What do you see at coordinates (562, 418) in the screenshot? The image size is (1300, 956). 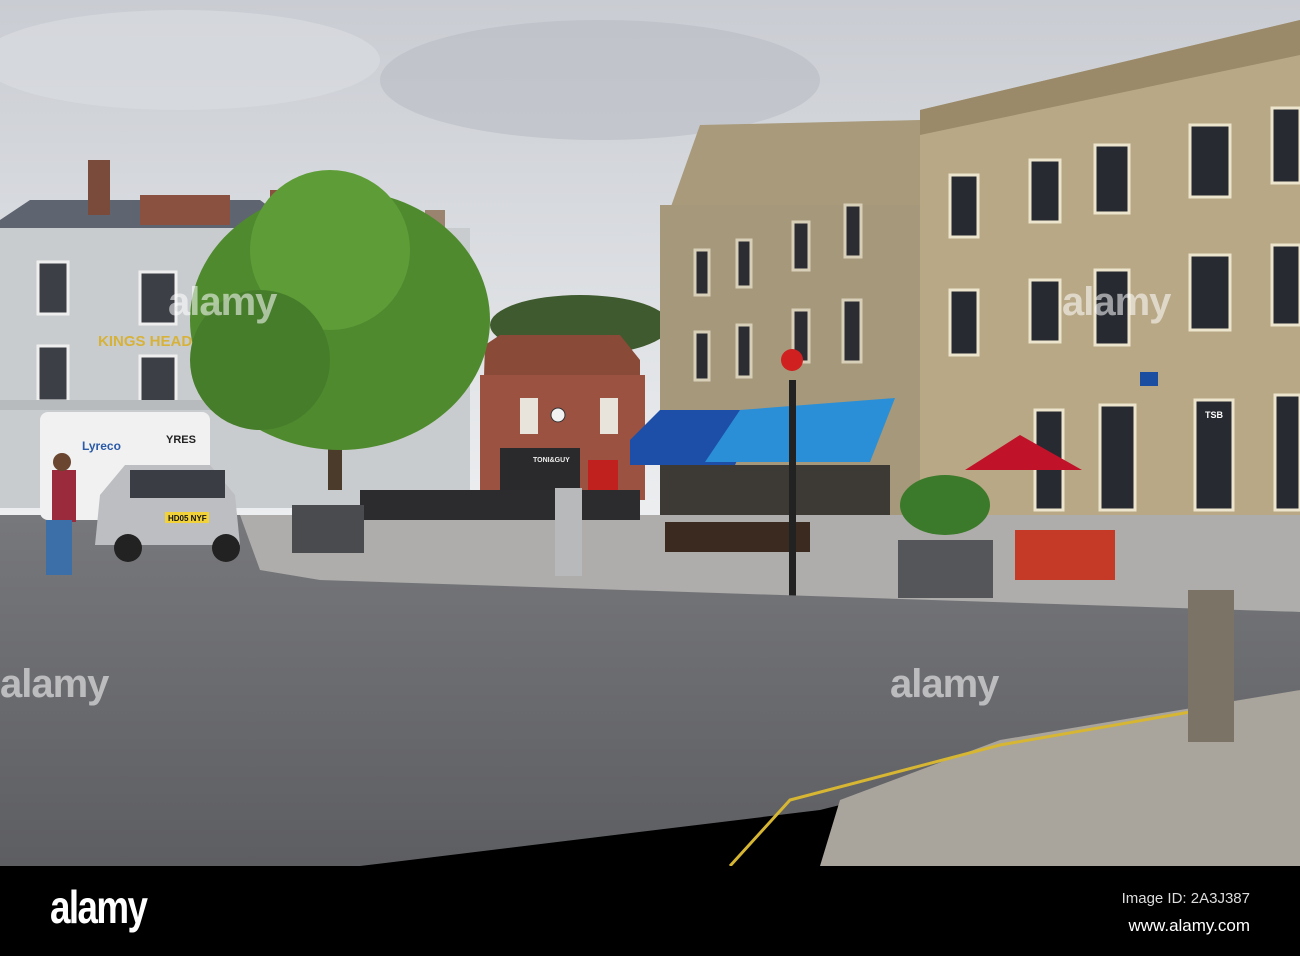 I see `brick-building: TONI&GUY` at bounding box center [562, 418].